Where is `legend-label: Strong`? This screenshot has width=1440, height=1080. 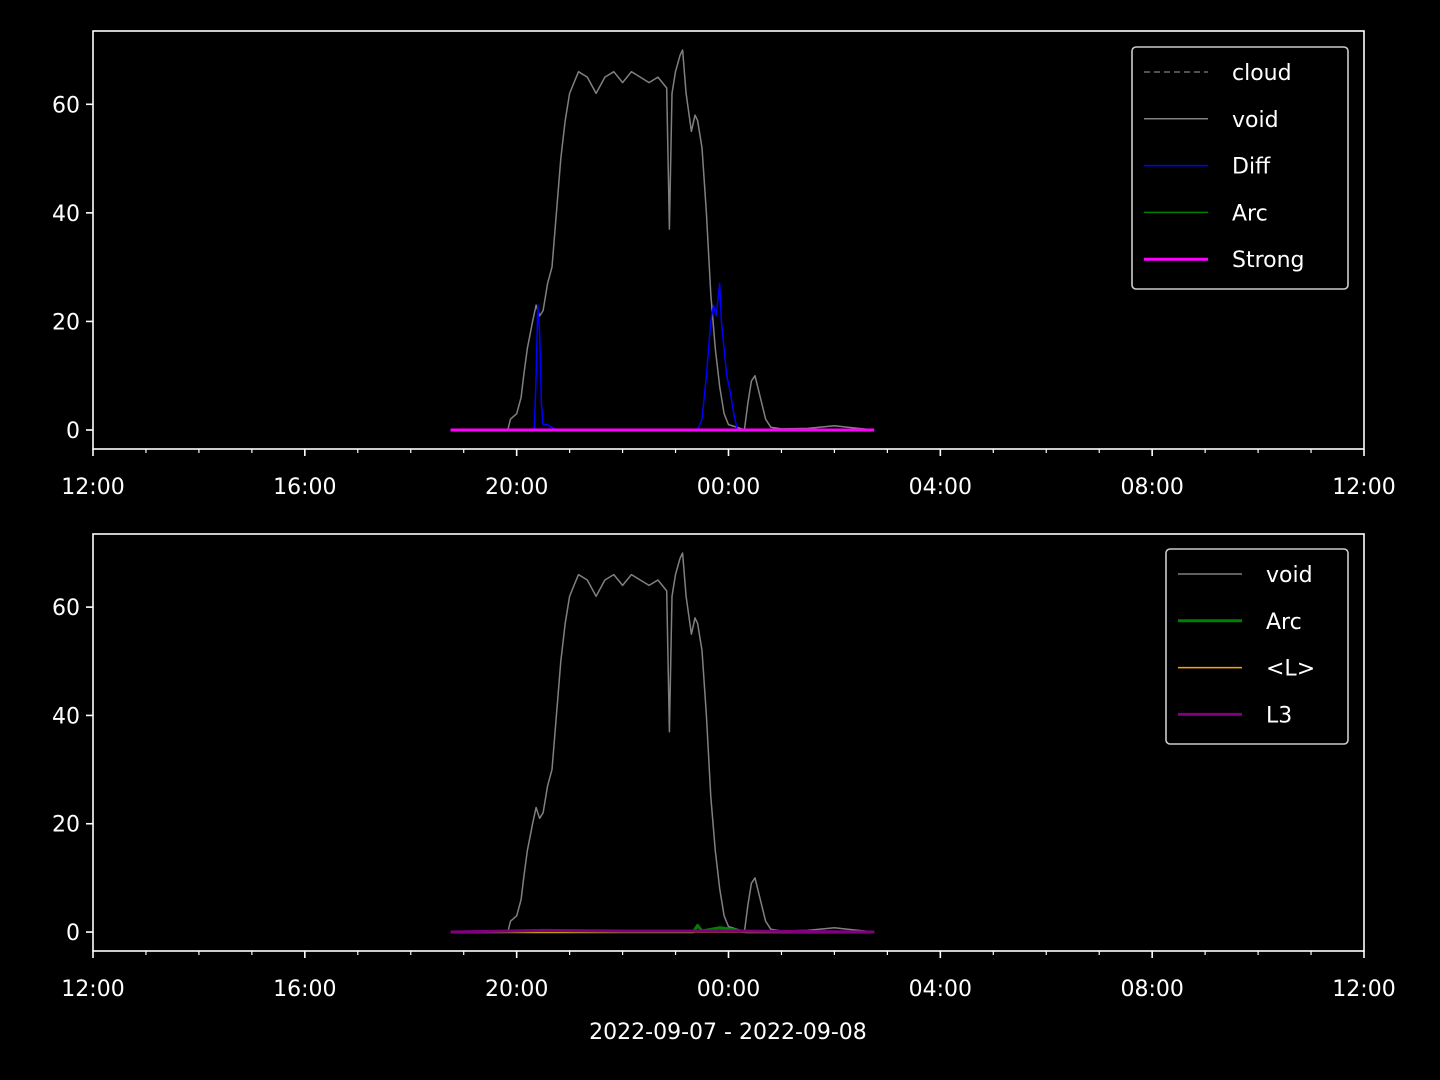
legend-label: Strong is located at coordinates (1268, 260).